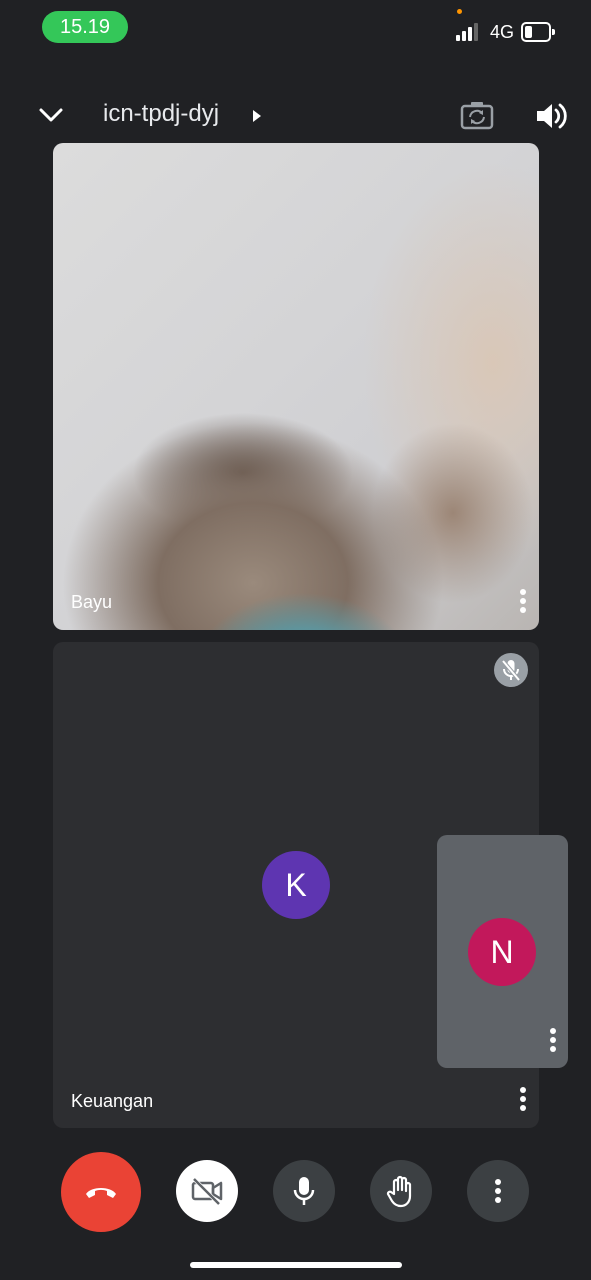 This screenshot has width=591, height=1280. I want to click on self-avatar: N, so click(502, 952).